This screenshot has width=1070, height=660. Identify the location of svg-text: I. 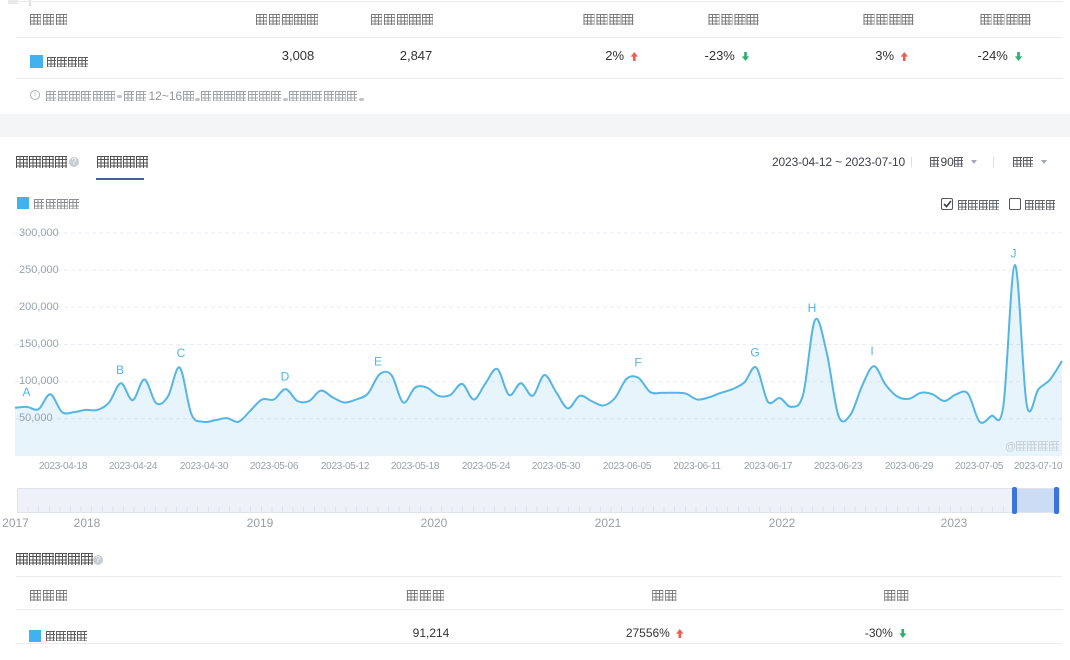
(871, 351).